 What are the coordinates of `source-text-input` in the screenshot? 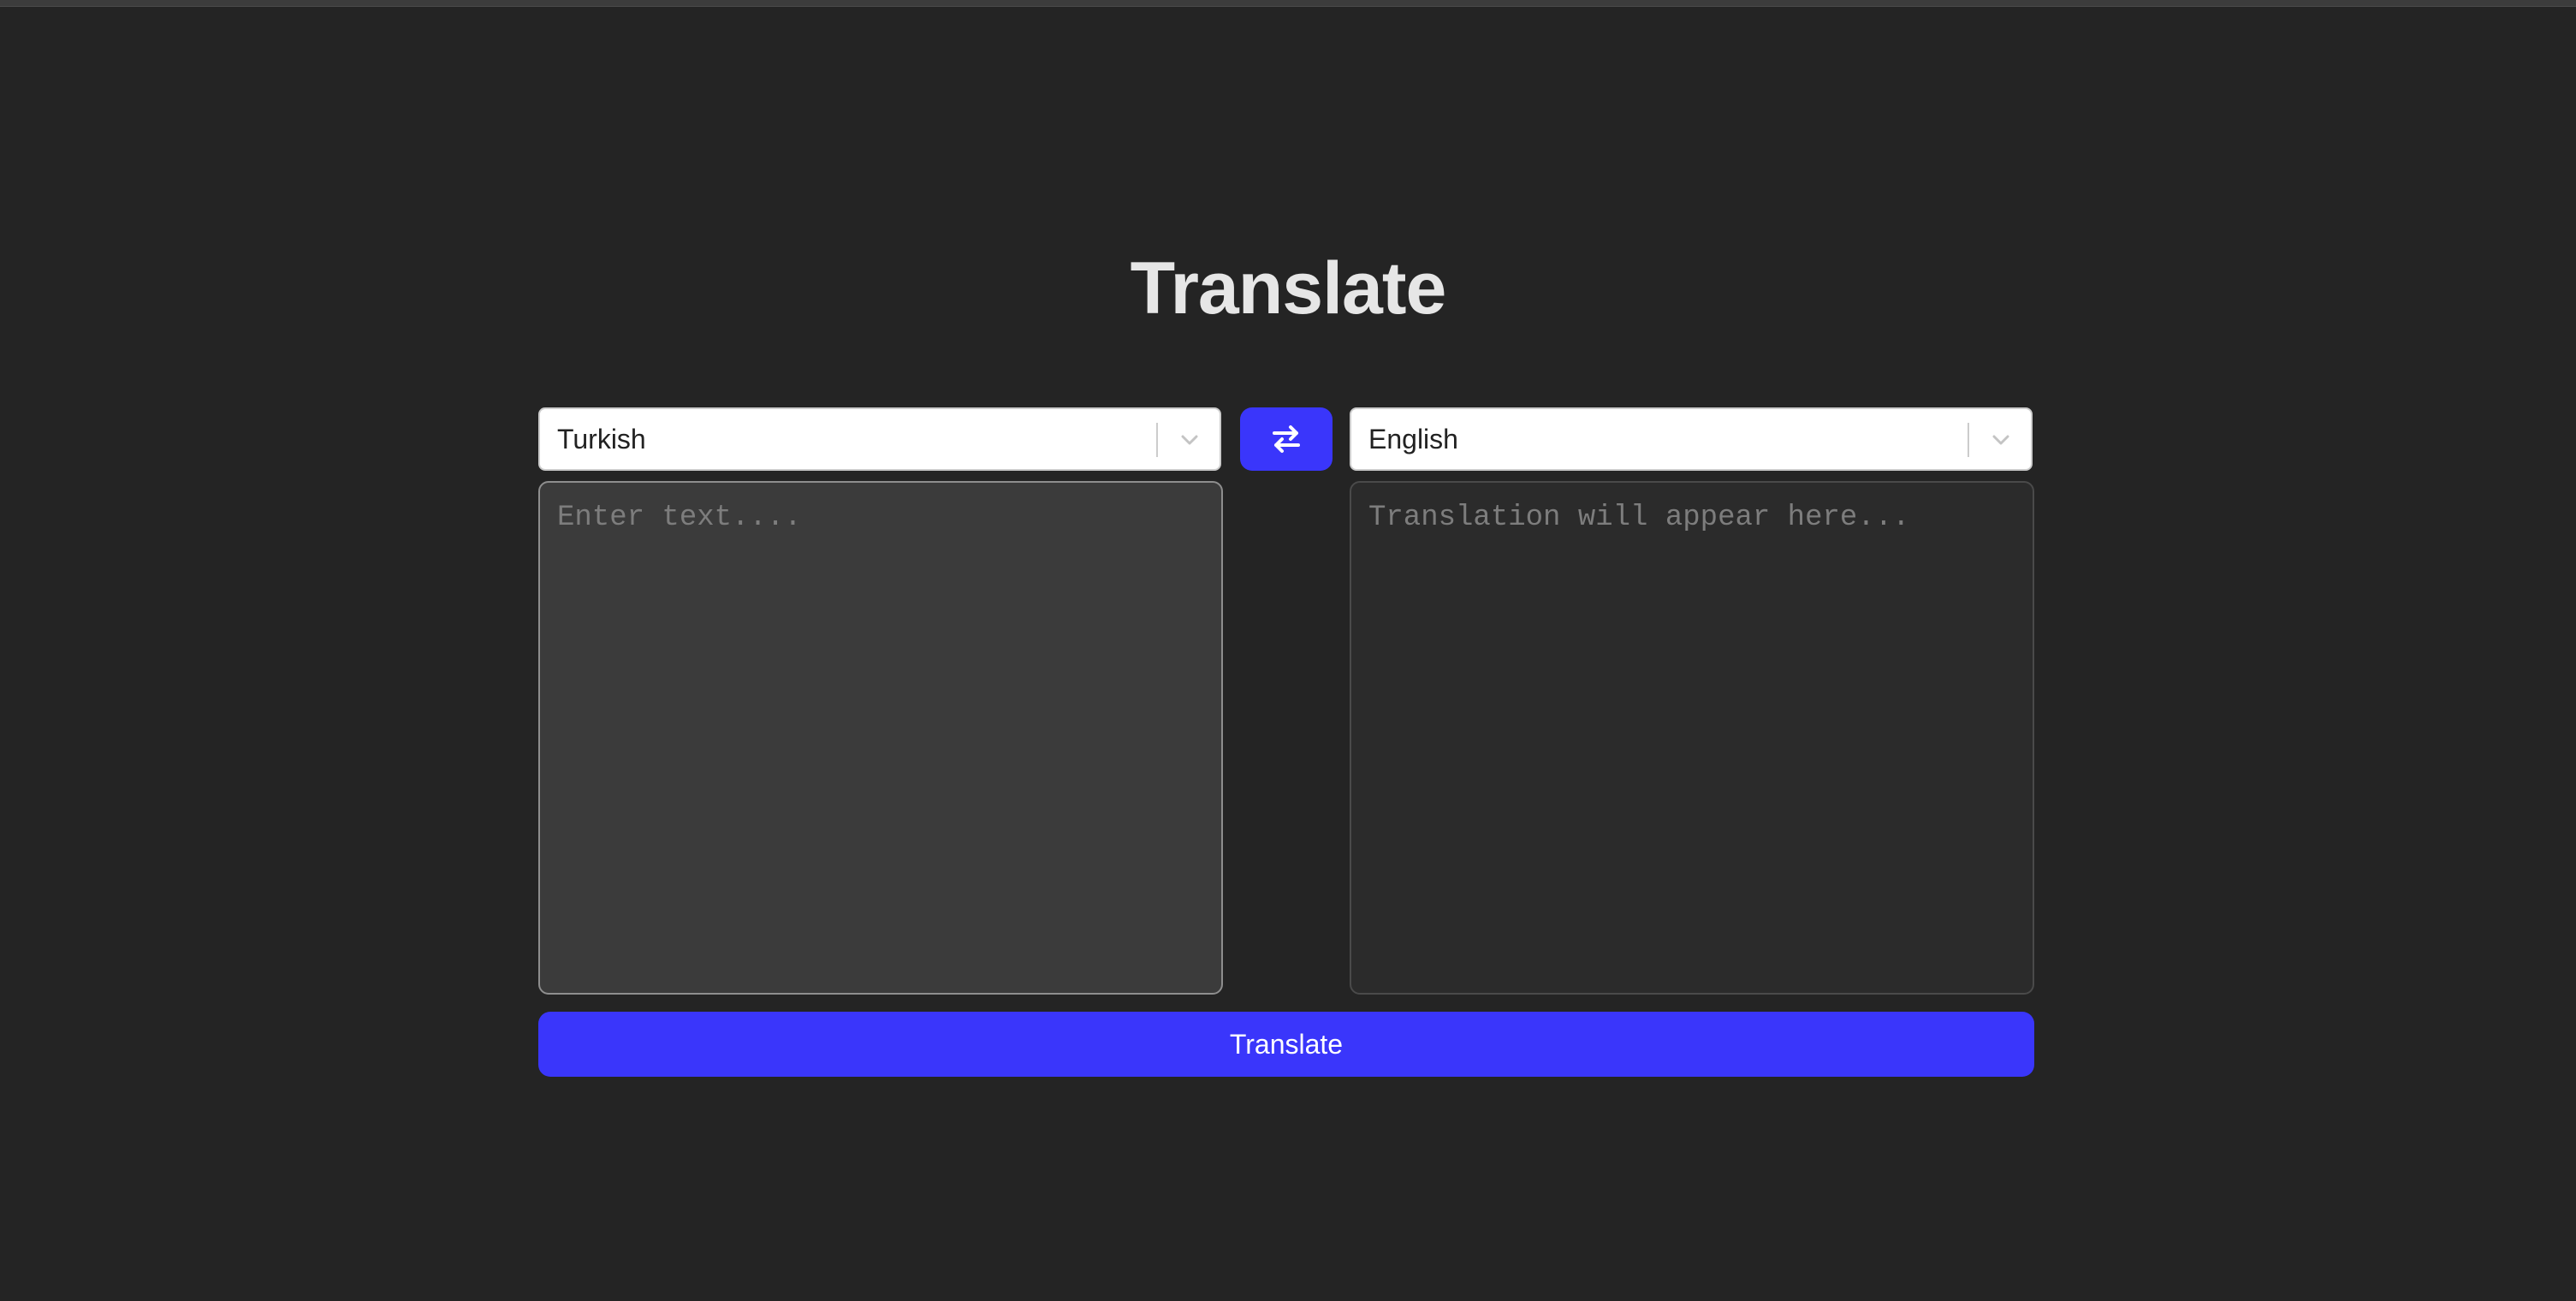 It's located at (880, 738).